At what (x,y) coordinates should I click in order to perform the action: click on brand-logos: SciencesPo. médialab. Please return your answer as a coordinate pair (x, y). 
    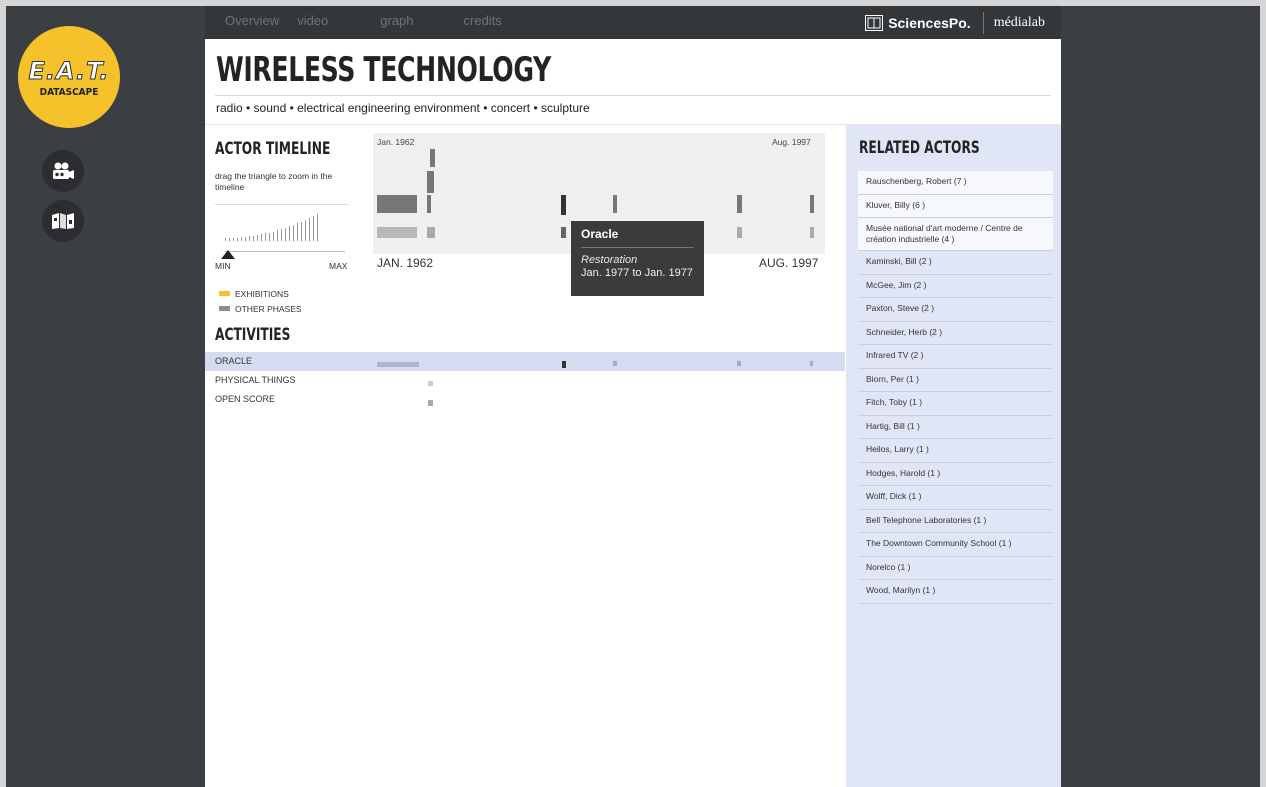
    Looking at the image, I should click on (957, 22).